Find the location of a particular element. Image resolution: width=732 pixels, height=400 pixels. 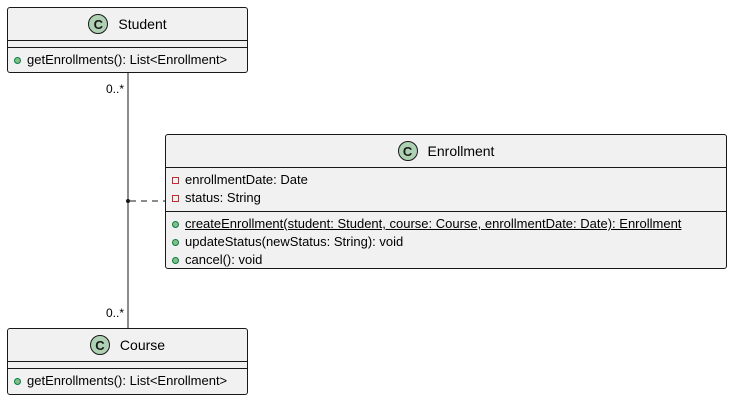

class-course-header: C Course is located at coordinates (127, 345).